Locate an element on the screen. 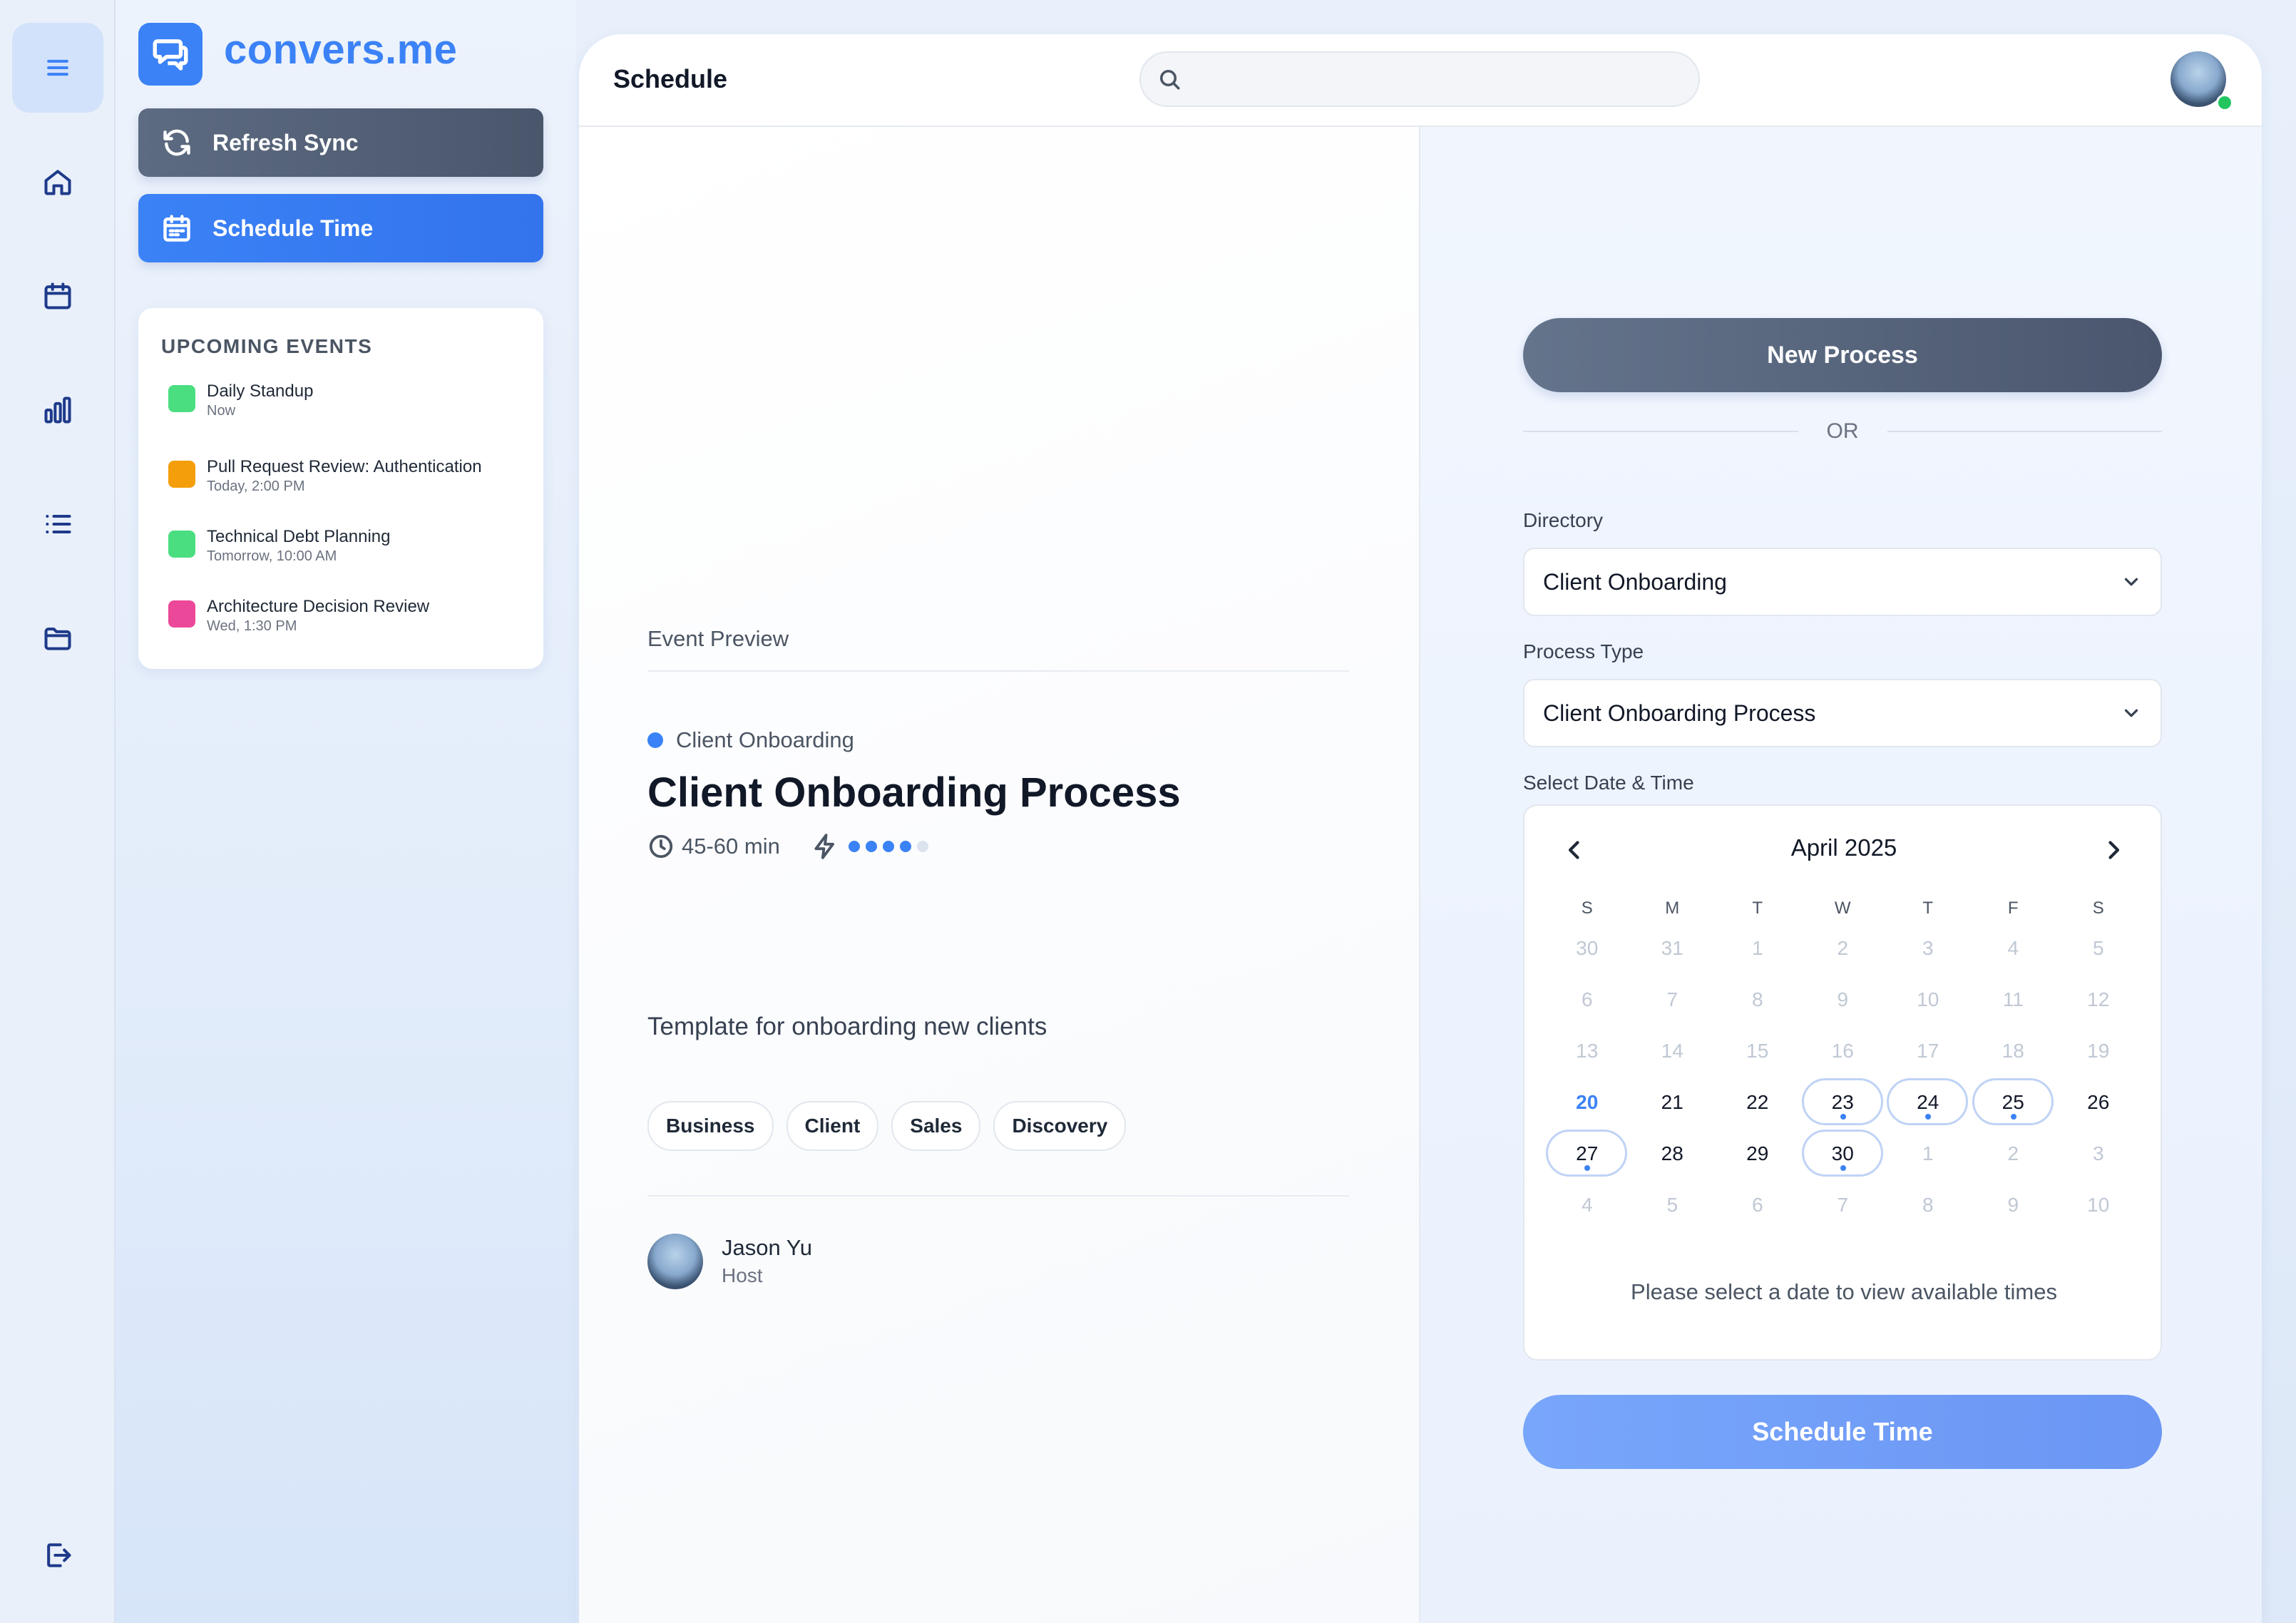  weekday-header: M is located at coordinates (1672, 908).